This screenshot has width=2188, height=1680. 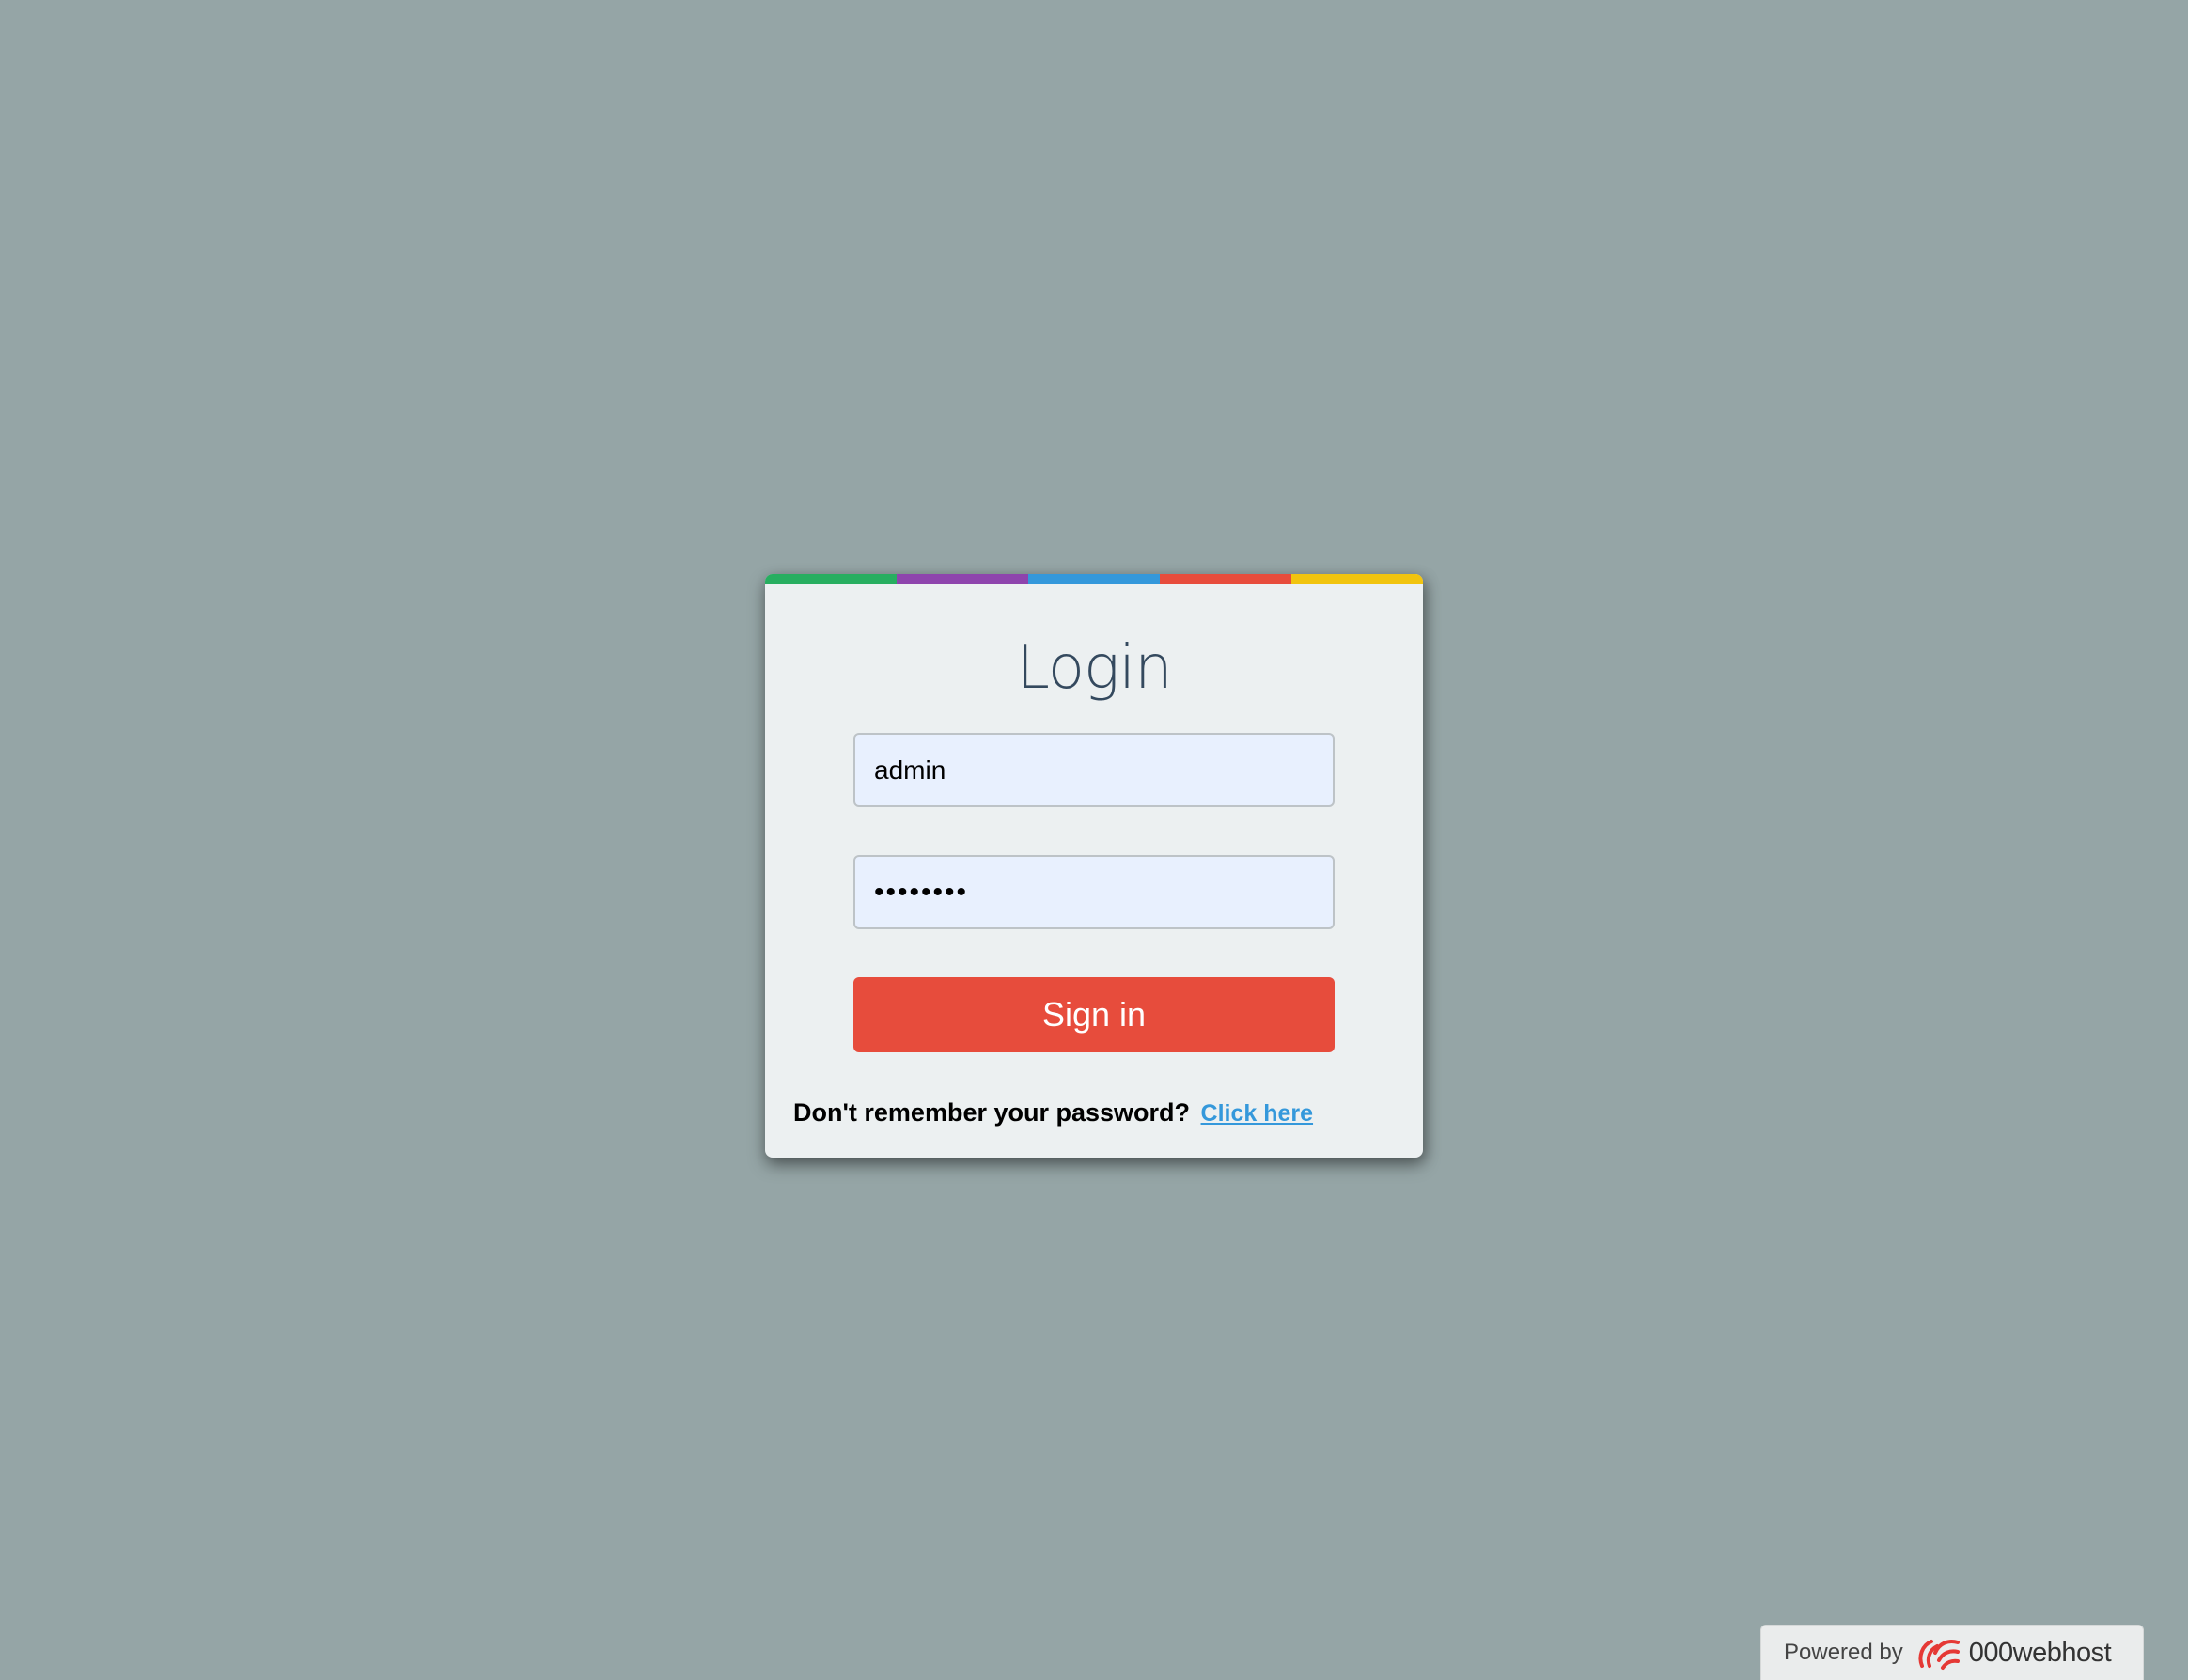 I want to click on forgot-password-link: Click here, so click(x=1257, y=1113).